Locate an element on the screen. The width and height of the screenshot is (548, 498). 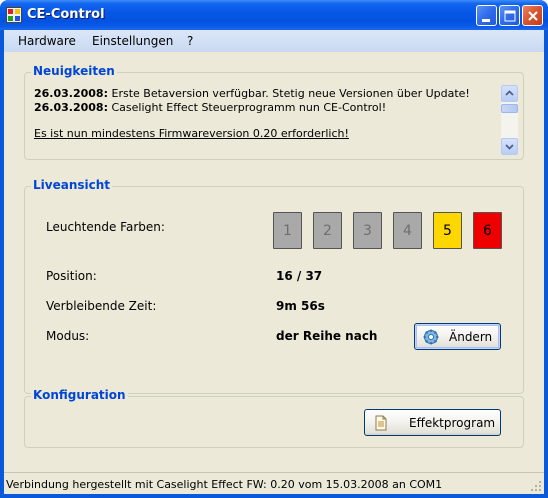
scroll-thumb is located at coordinates (509, 108).